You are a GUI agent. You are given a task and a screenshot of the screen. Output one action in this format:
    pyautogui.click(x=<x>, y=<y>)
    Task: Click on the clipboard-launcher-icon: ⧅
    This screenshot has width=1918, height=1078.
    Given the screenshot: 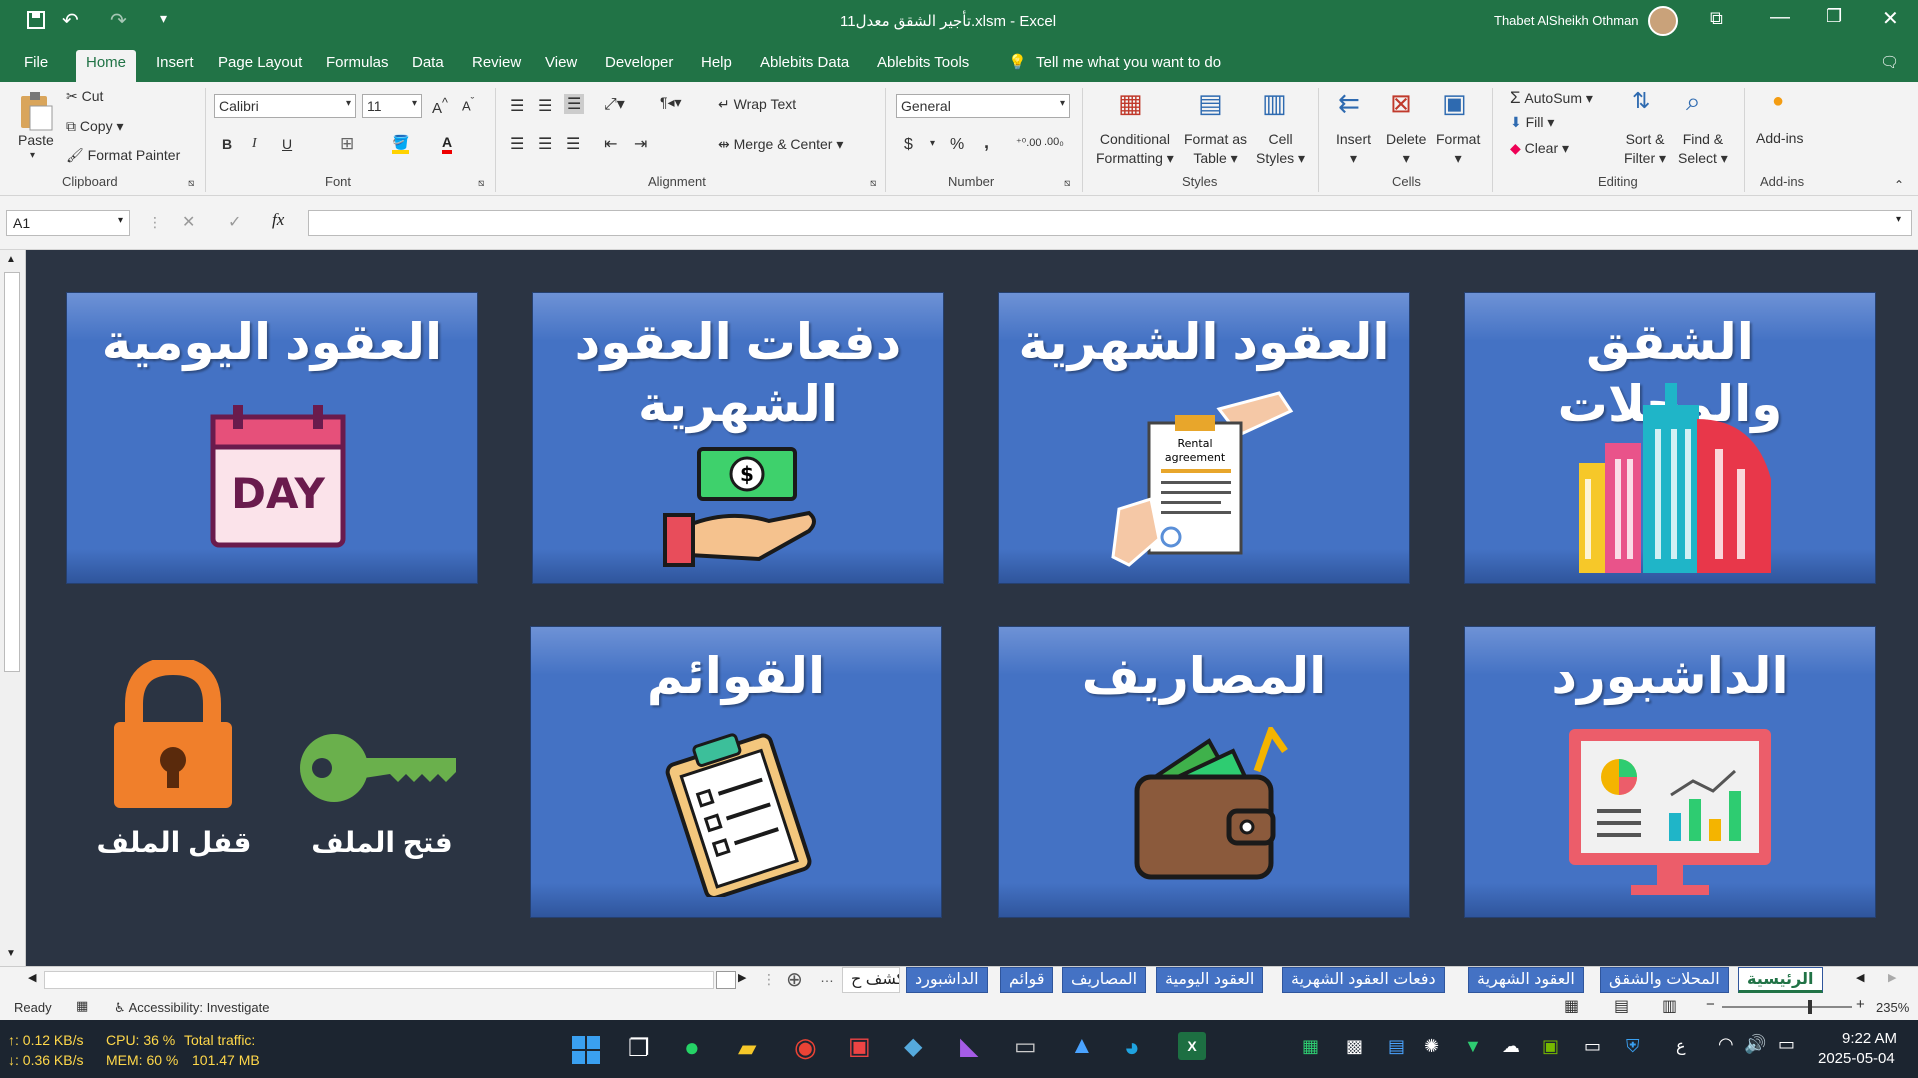 What is the action you would take?
    pyautogui.click(x=191, y=183)
    